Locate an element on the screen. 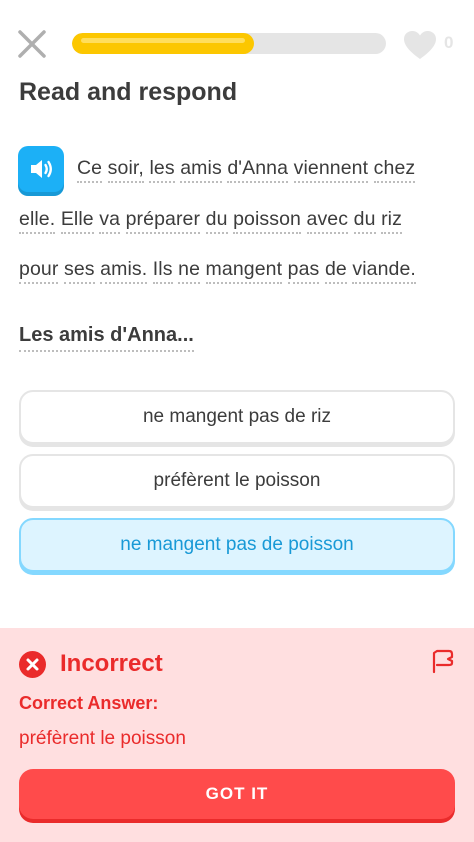 The image size is (474, 842). passage-word: amis. is located at coordinates (124, 271).